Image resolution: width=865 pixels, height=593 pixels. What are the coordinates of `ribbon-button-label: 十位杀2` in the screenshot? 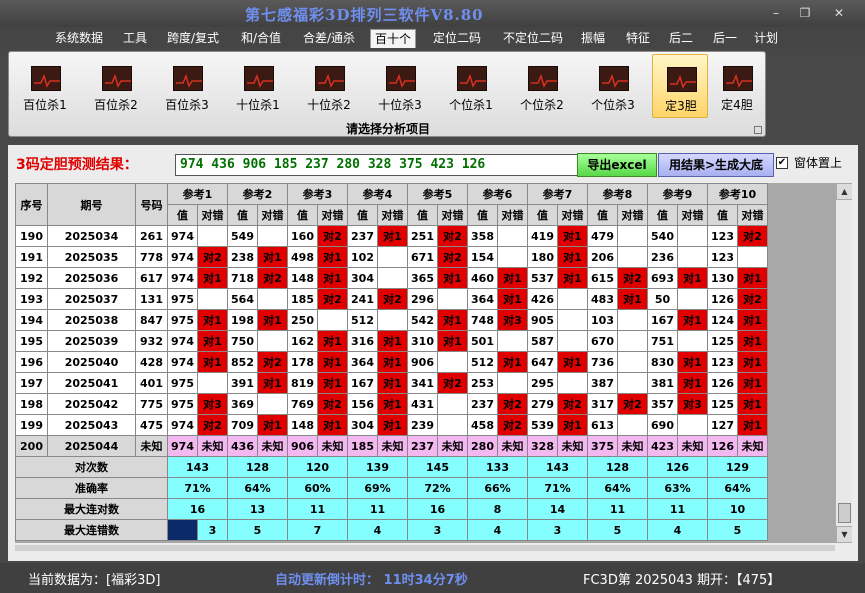 It's located at (329, 105).